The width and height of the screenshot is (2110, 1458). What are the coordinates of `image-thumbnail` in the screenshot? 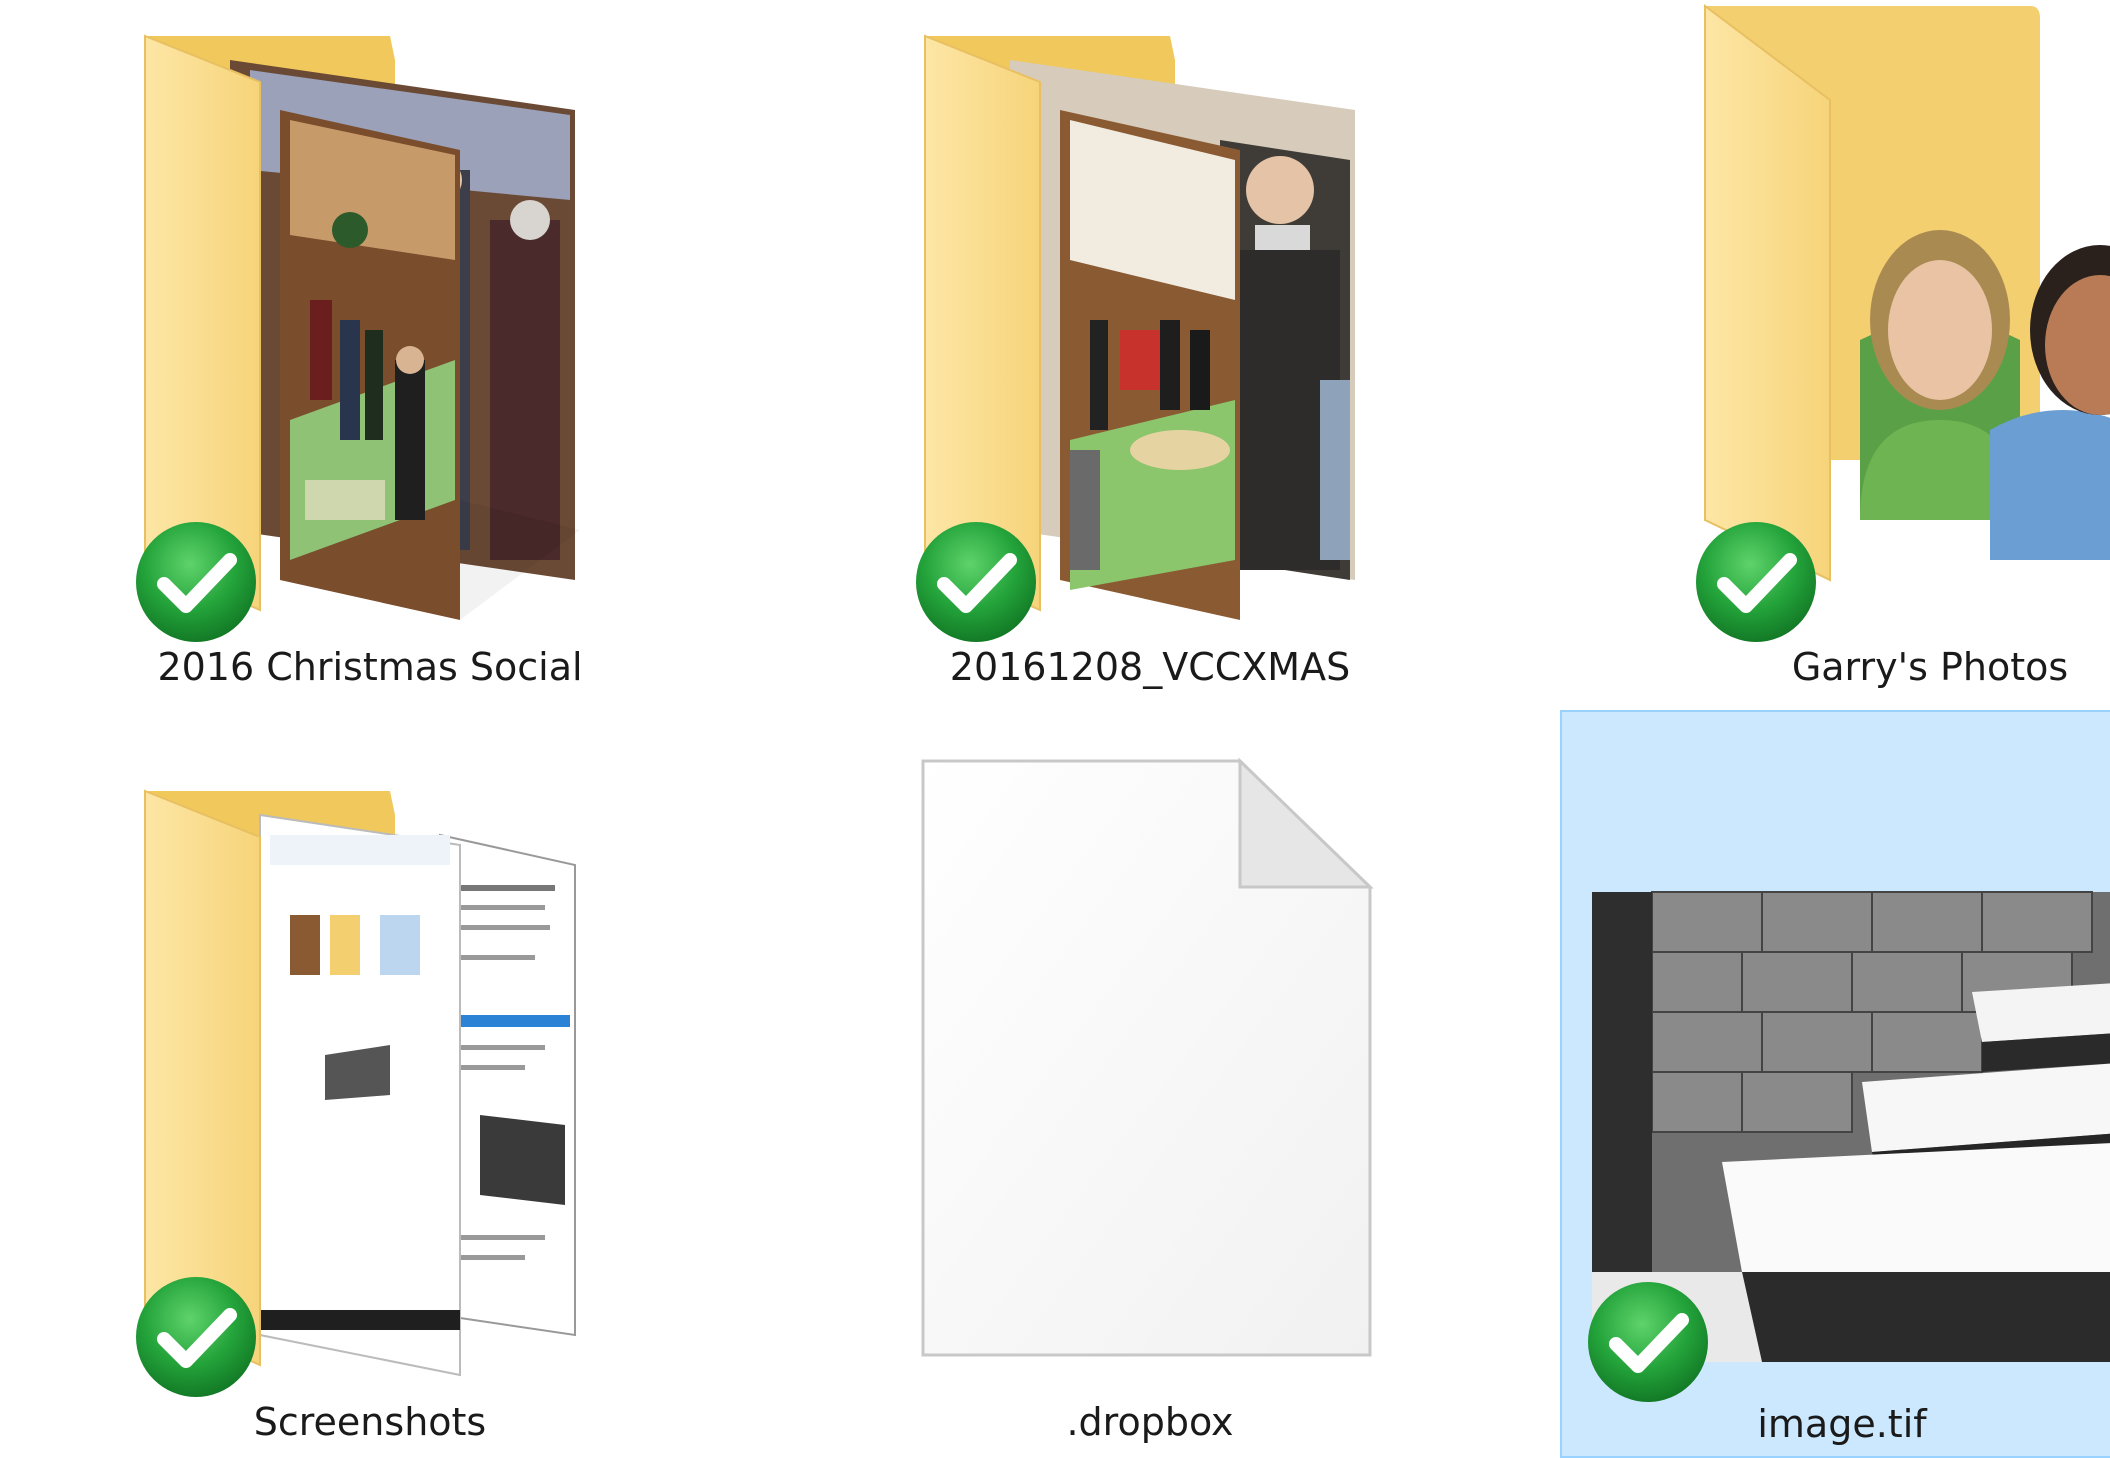 It's located at (1851, 1126).